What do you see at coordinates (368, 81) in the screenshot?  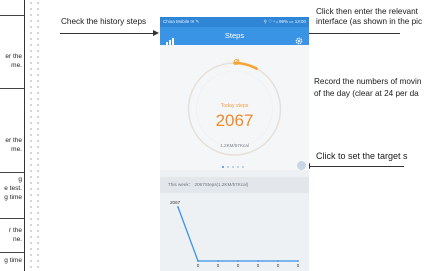 I see `annotation-record-line1: Record the numbers of movin` at bounding box center [368, 81].